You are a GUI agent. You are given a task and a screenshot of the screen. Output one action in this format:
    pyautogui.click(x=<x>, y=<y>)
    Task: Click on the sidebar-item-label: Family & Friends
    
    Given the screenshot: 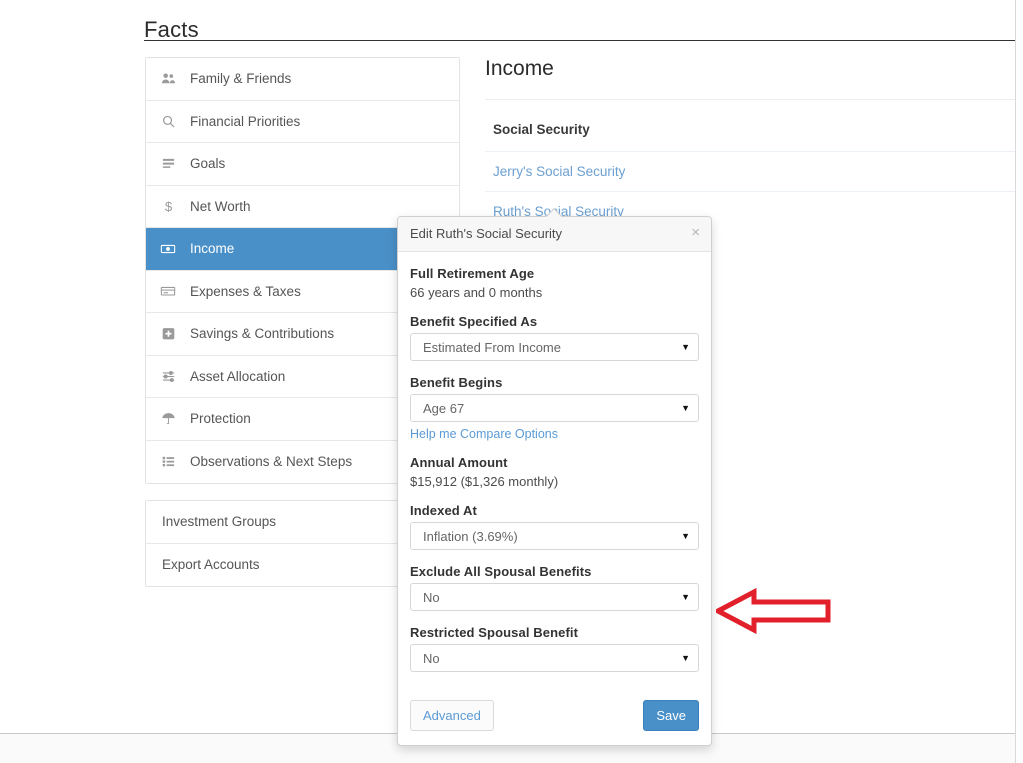 What is the action you would take?
    pyautogui.click(x=241, y=79)
    